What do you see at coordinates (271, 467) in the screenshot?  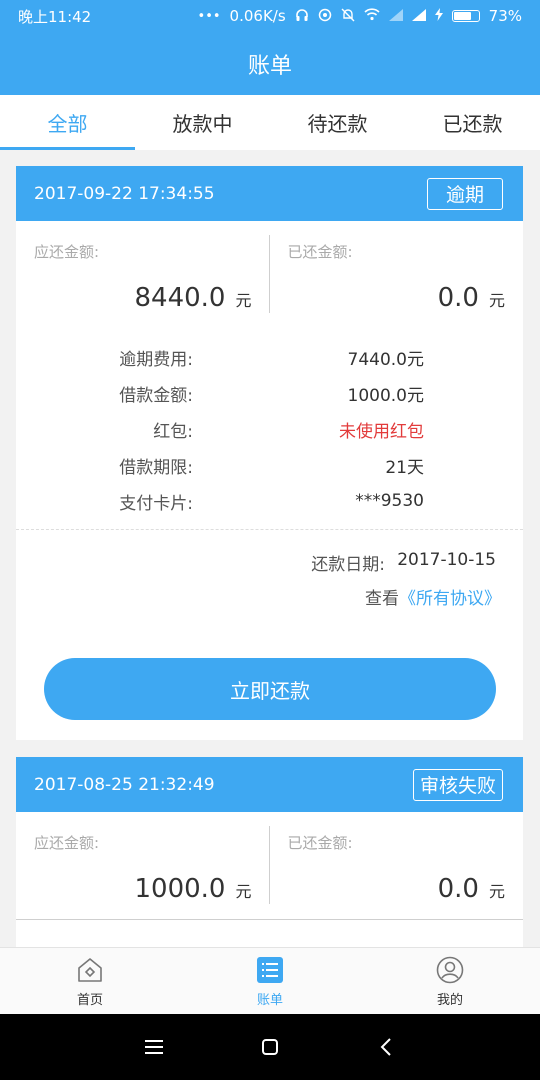 I see `detail-row-loan-term: 借款期限: 21天` at bounding box center [271, 467].